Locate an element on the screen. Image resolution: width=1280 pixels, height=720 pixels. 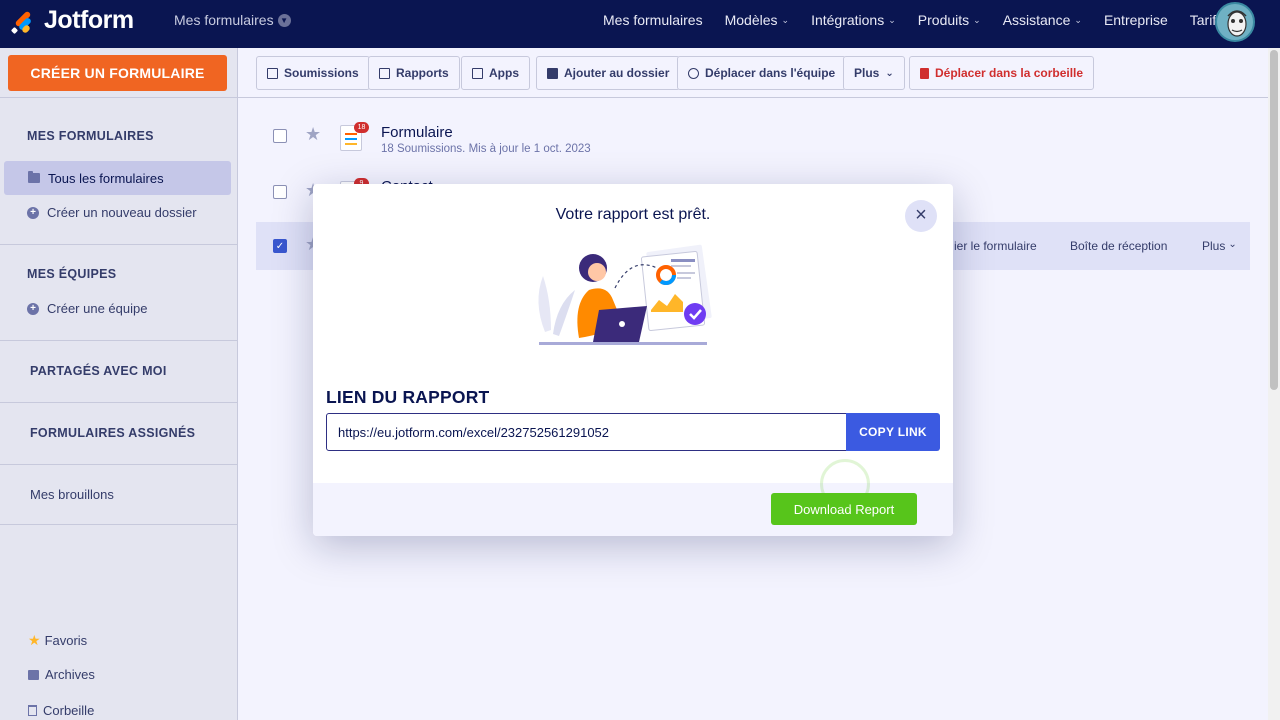
close-button: × is located at coordinates (921, 216).